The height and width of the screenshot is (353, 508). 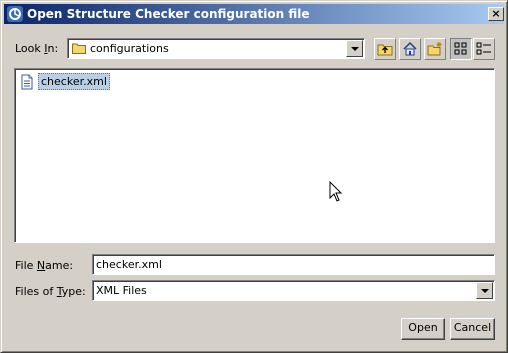 I want to click on folder-up-icon, so click(x=385, y=50).